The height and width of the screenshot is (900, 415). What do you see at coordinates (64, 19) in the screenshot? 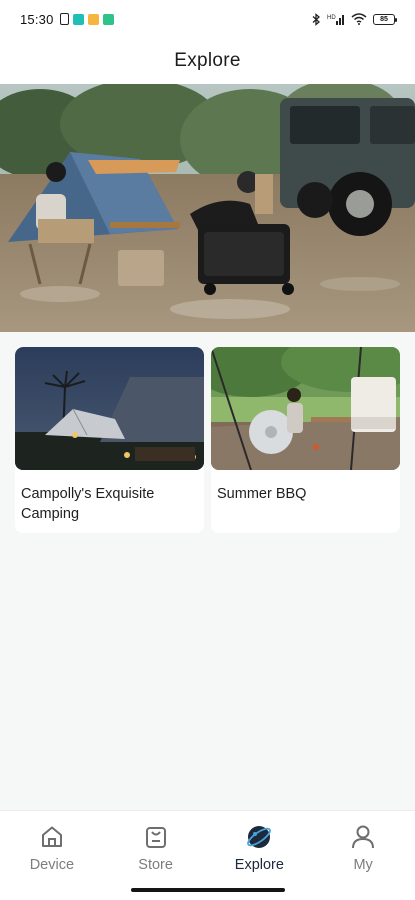
I see `vibrate-icon` at bounding box center [64, 19].